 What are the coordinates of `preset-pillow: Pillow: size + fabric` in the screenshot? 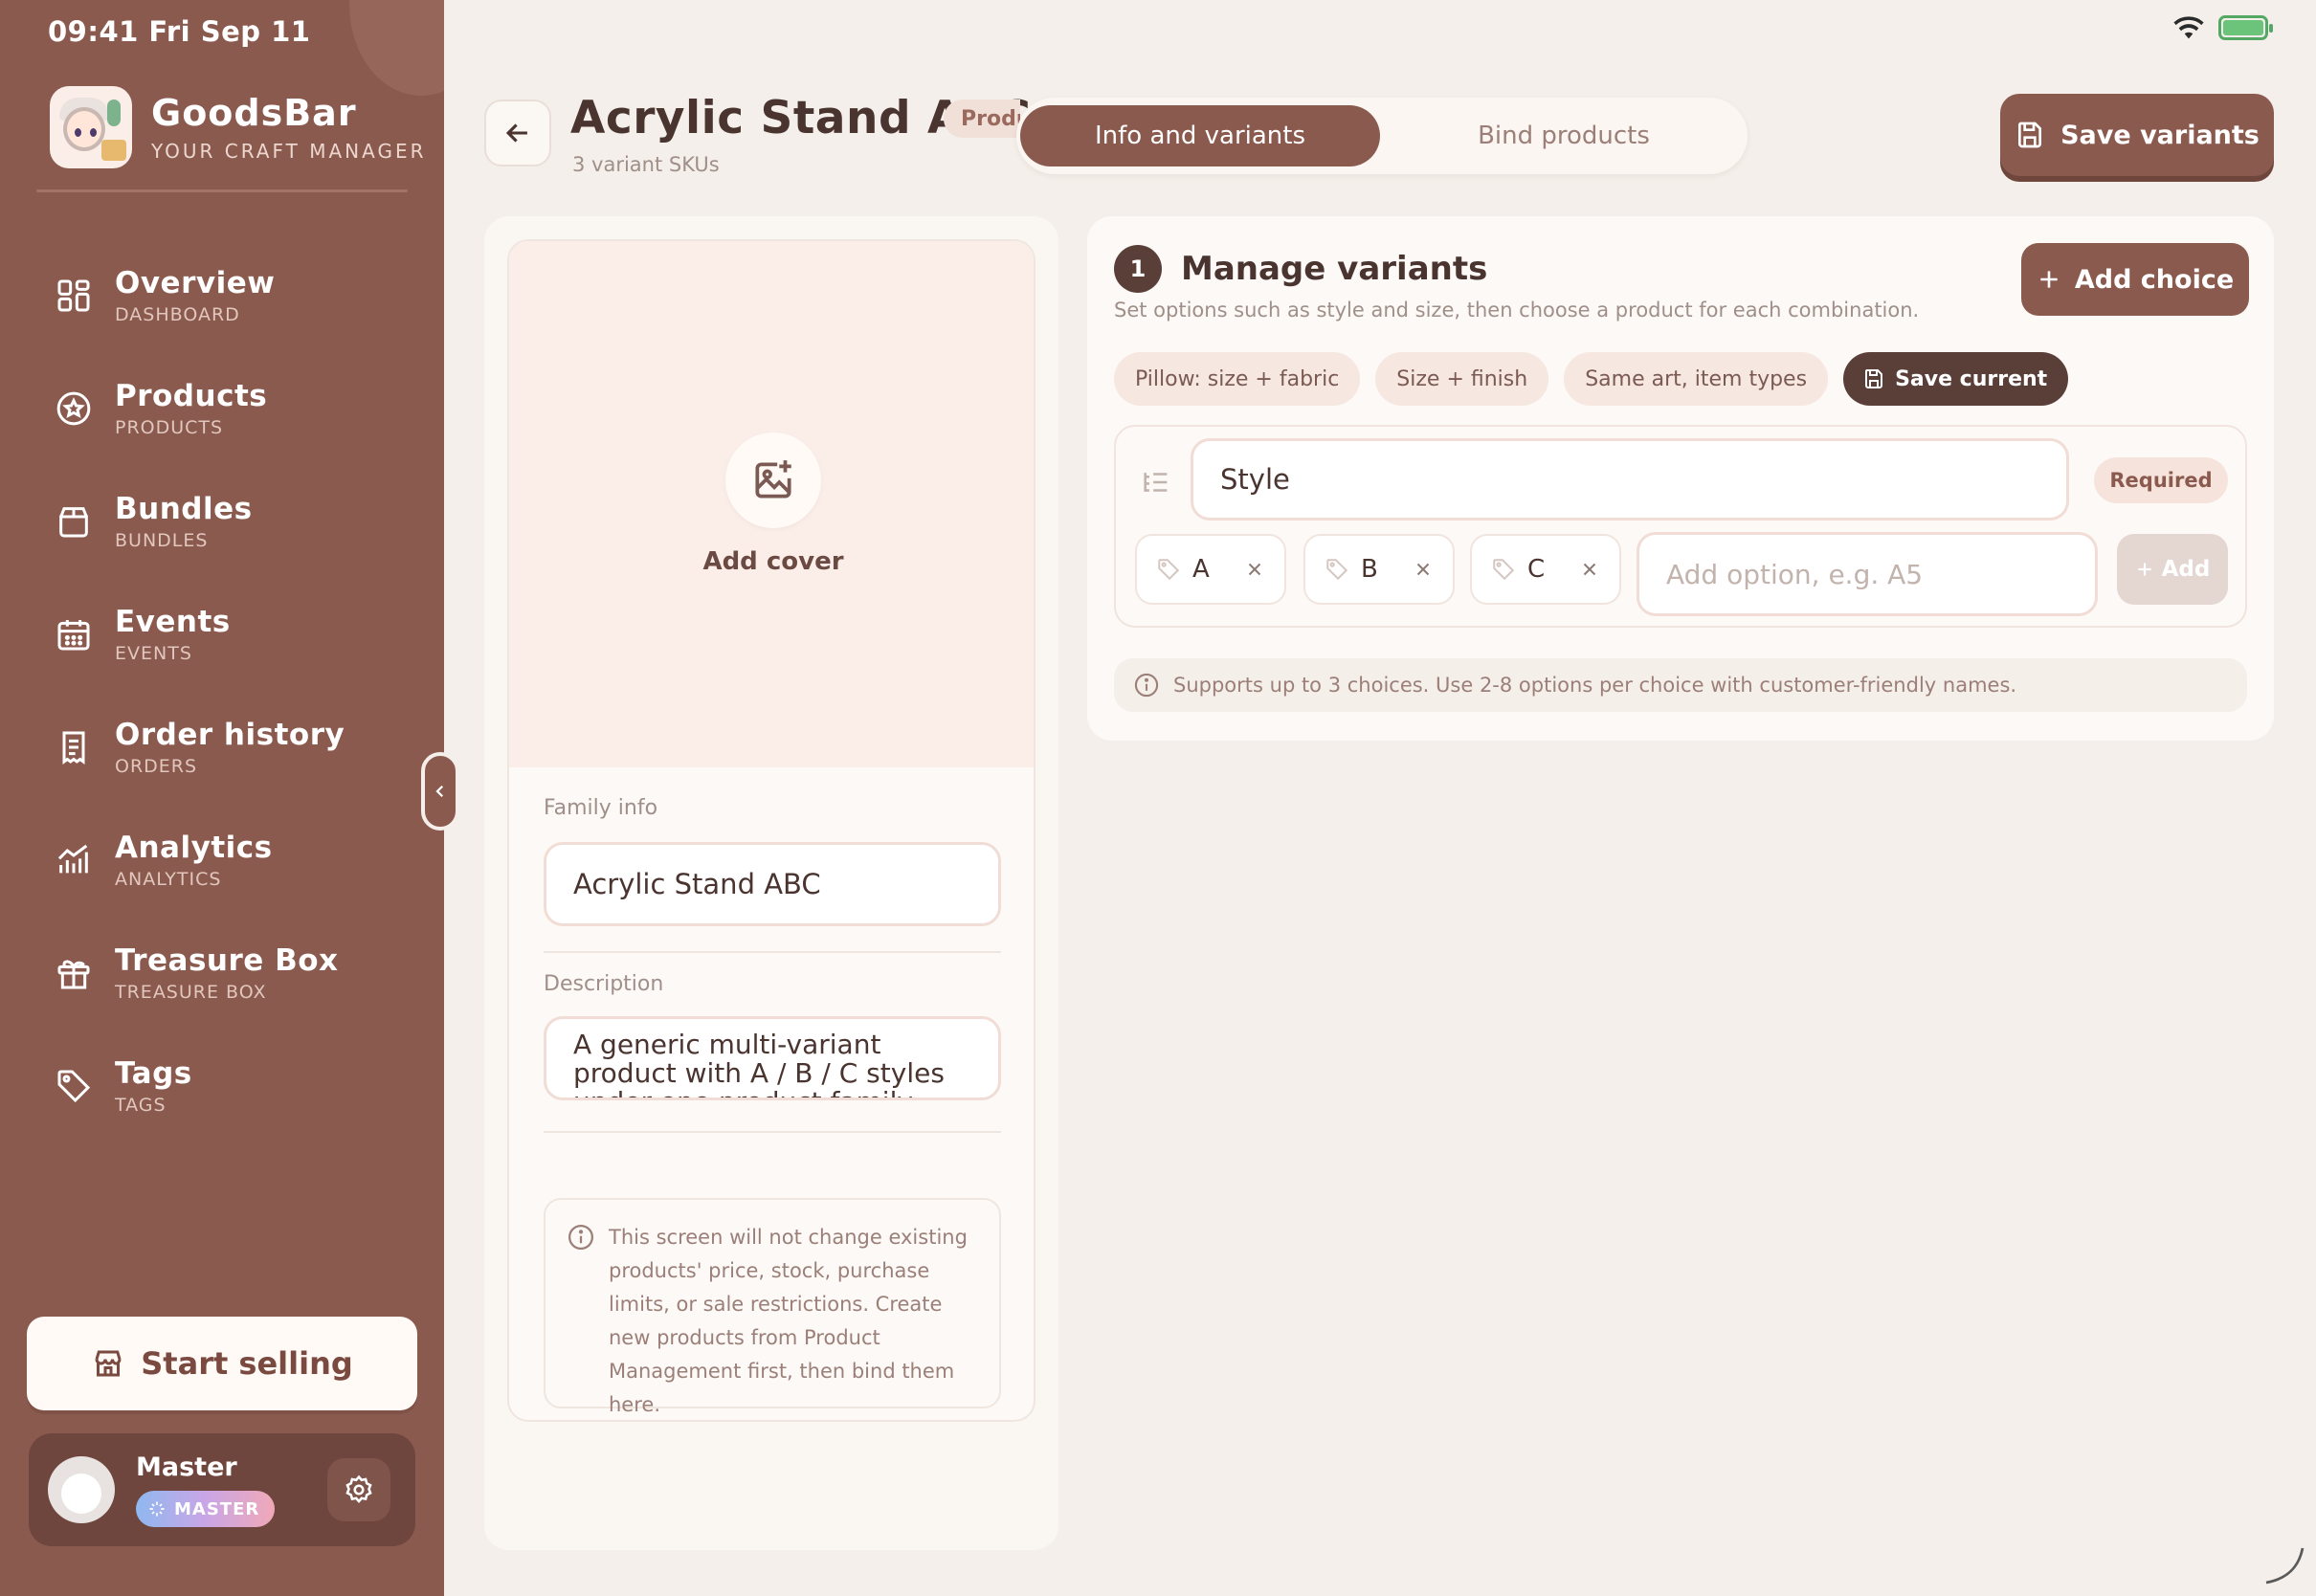 It's located at (1237, 379).